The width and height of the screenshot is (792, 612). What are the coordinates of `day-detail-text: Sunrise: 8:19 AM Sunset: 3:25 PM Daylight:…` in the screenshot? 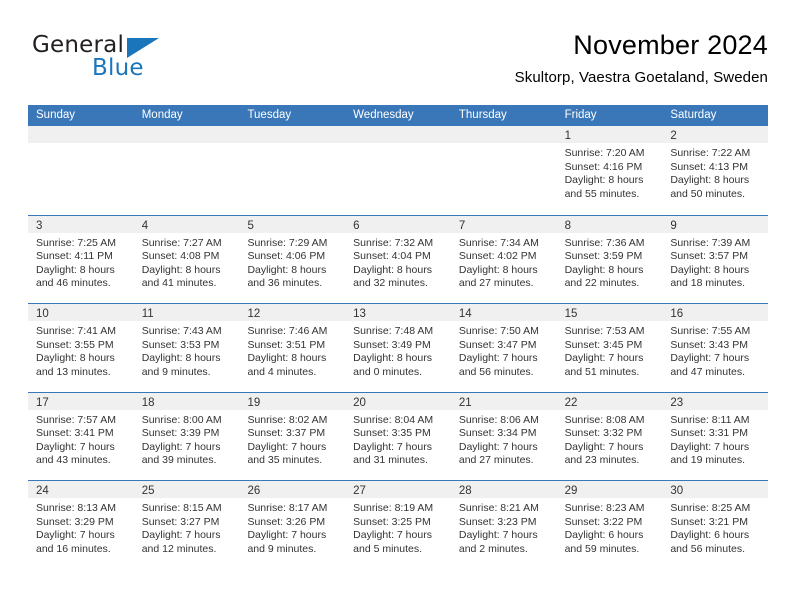 It's located at (398, 527).